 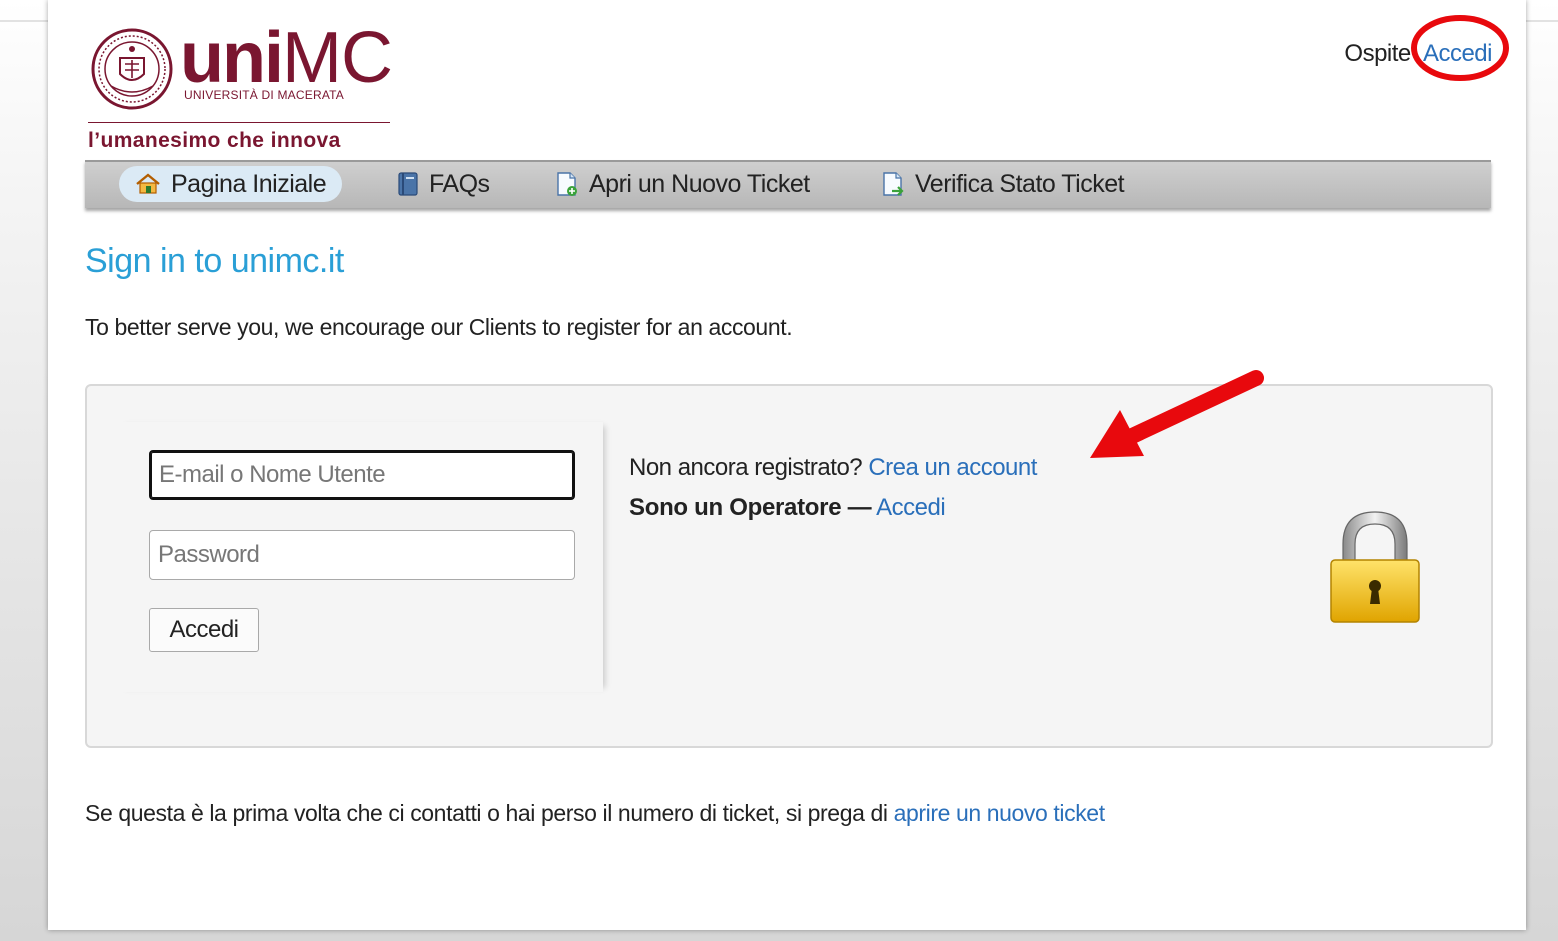 What do you see at coordinates (249, 183) in the screenshot?
I see `nav-label-home: Pagina Iniziale` at bounding box center [249, 183].